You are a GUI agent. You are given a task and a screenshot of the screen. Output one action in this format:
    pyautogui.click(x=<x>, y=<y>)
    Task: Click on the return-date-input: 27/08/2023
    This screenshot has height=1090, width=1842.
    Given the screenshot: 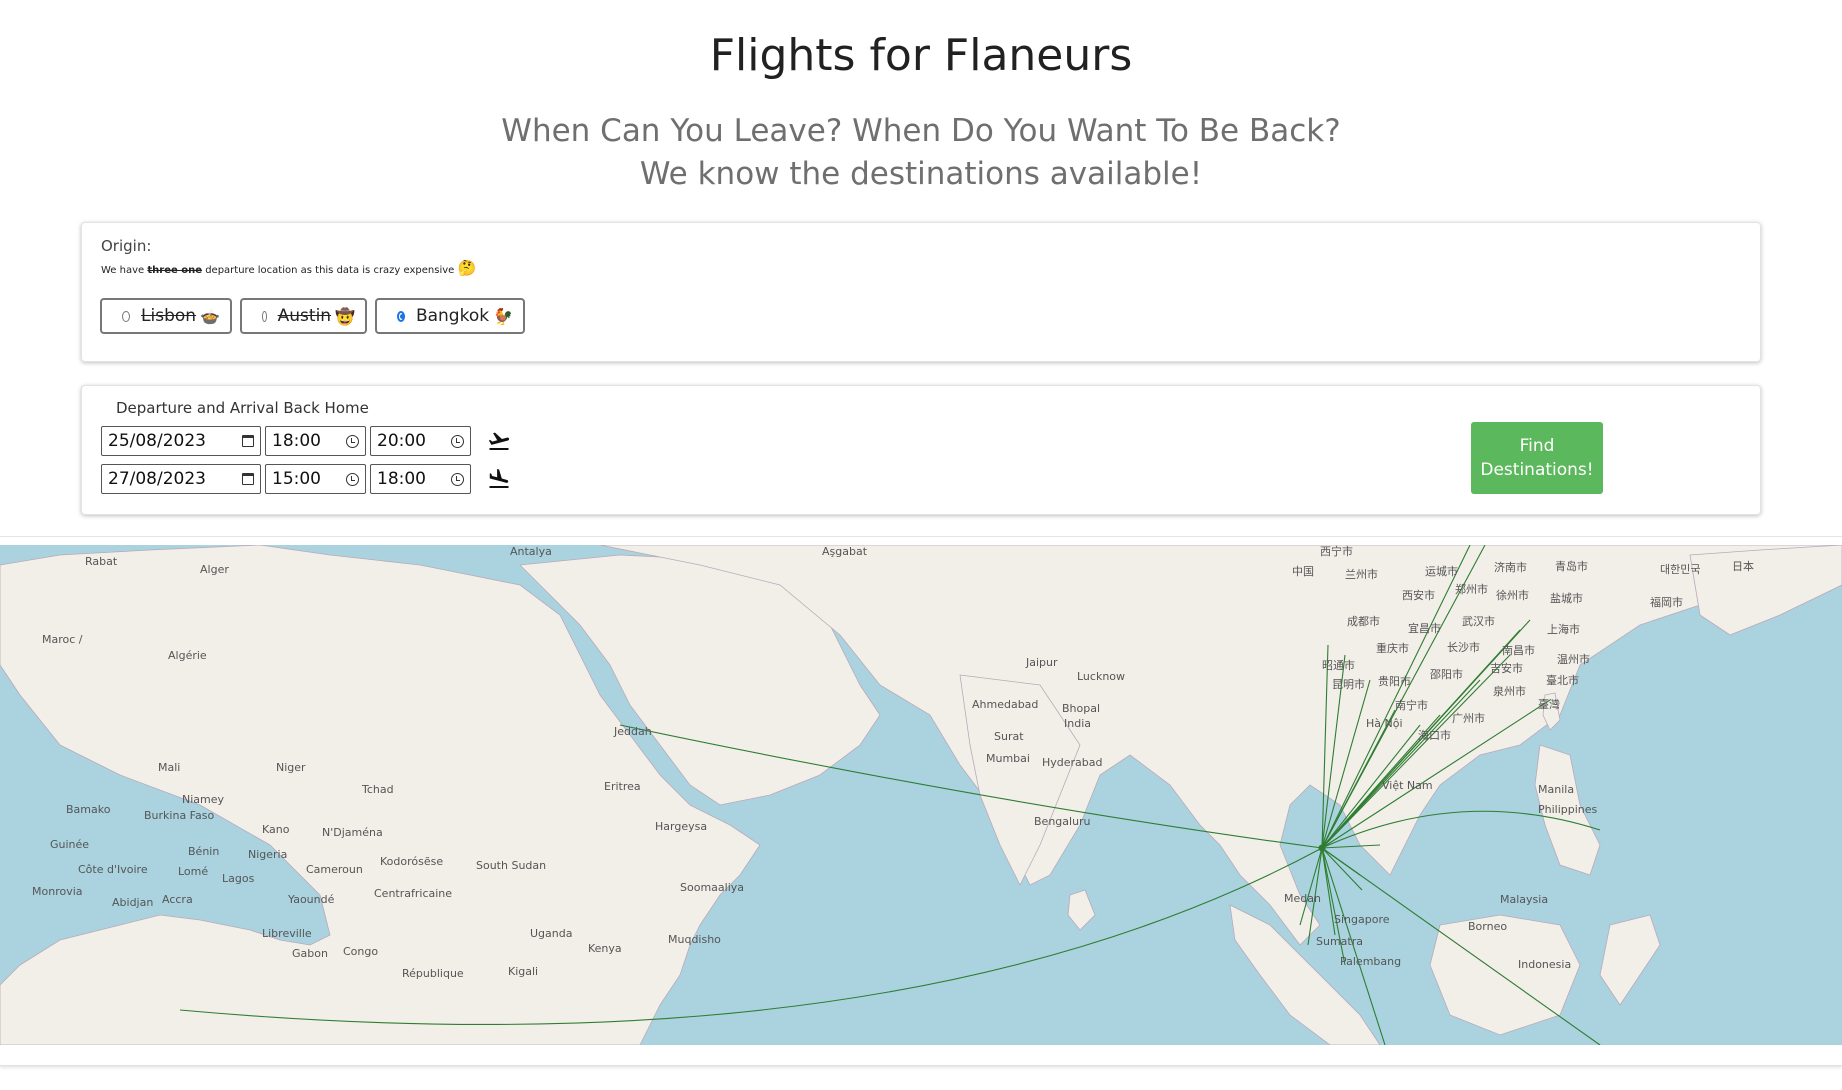 What is the action you would take?
    pyautogui.click(x=181, y=479)
    